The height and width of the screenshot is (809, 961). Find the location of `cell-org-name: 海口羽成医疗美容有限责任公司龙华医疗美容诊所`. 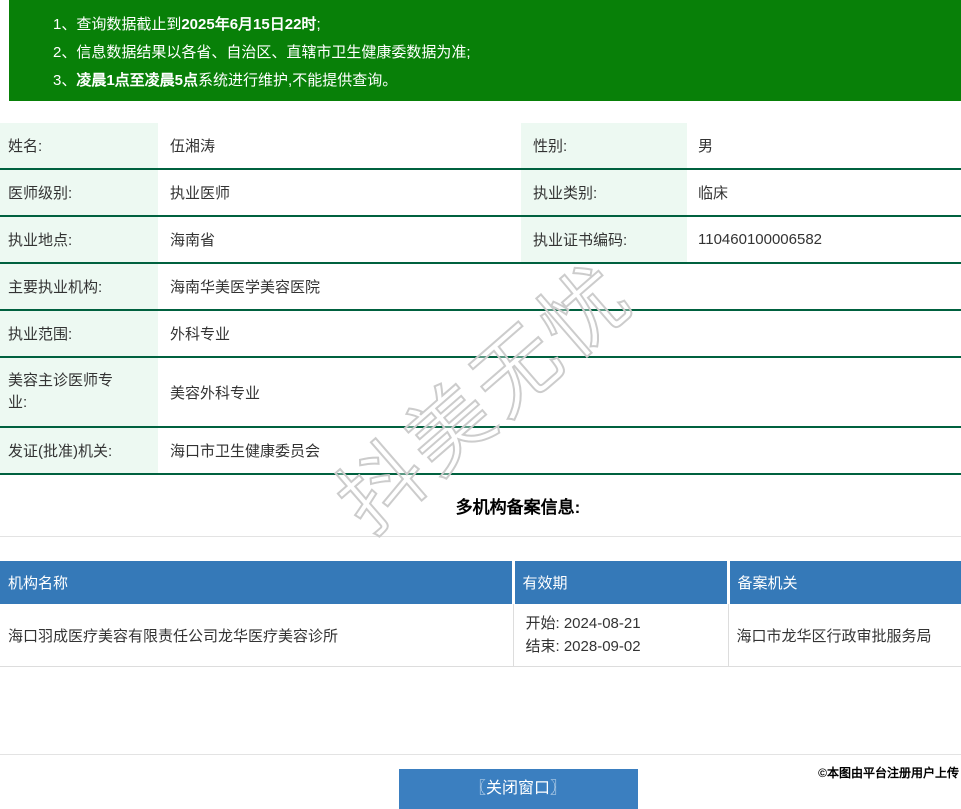

cell-org-name: 海口羽成医疗美容有限责任公司龙华医疗美容诊所 is located at coordinates (256, 635).